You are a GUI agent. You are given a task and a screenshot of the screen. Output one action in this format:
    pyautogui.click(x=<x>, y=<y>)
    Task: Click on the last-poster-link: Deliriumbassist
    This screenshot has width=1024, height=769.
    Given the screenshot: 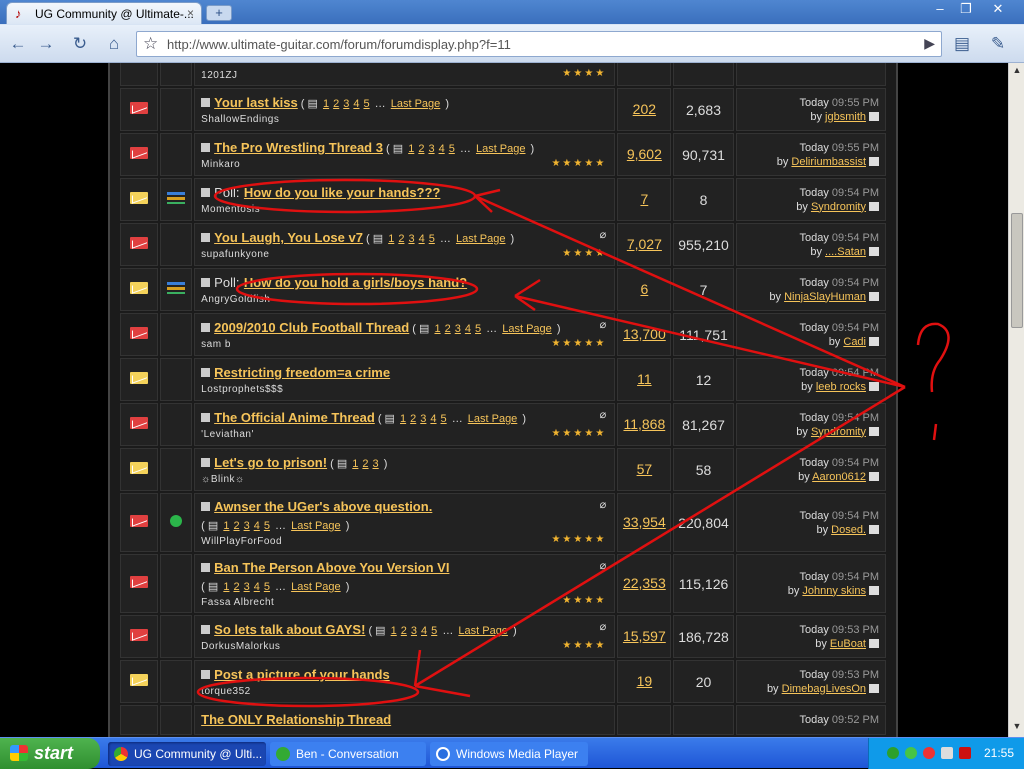 What is the action you would take?
    pyautogui.click(x=828, y=162)
    